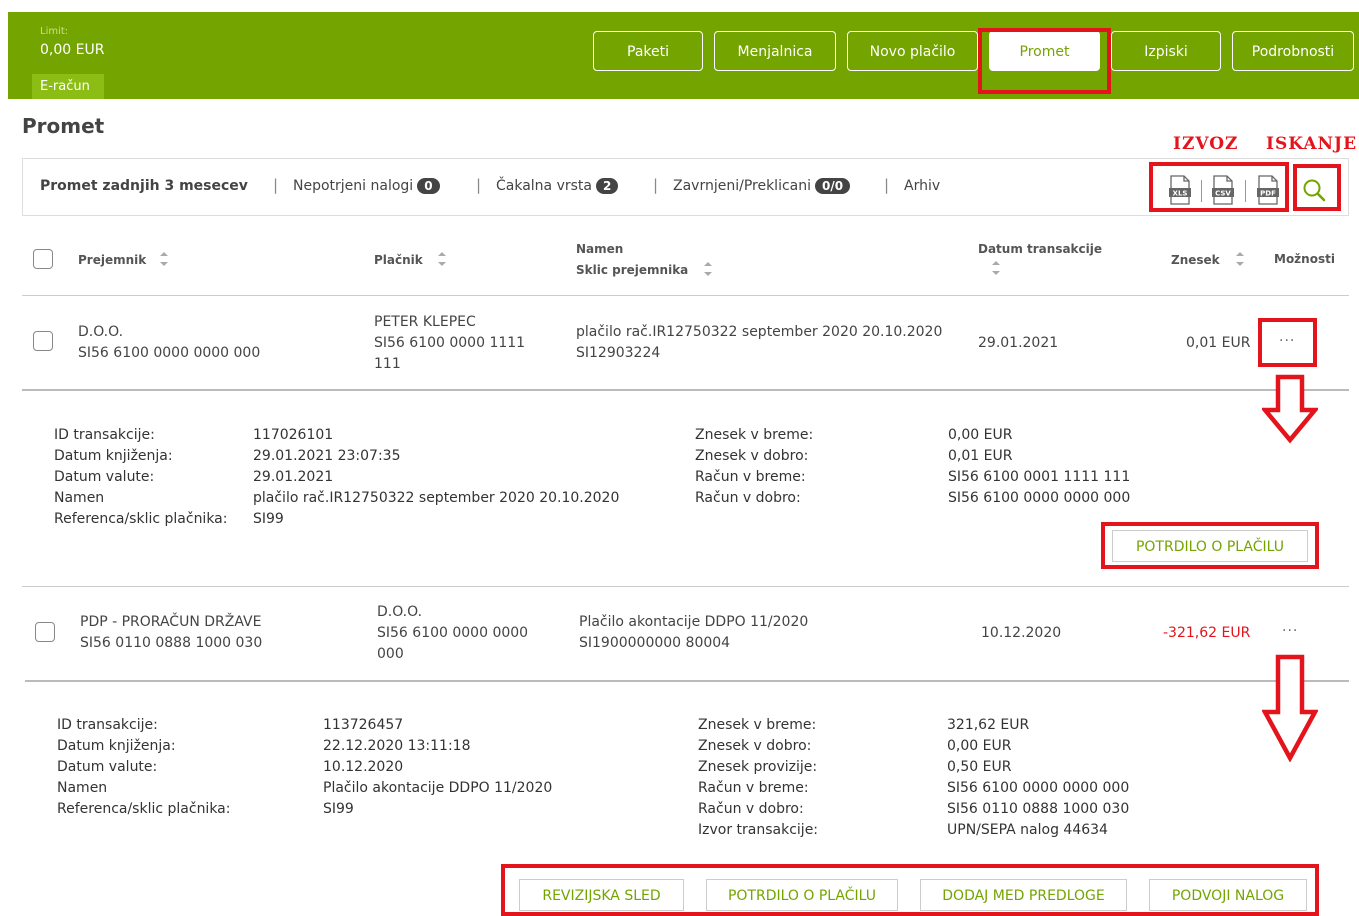  I want to click on payer-name: D.O.O., so click(400, 612).